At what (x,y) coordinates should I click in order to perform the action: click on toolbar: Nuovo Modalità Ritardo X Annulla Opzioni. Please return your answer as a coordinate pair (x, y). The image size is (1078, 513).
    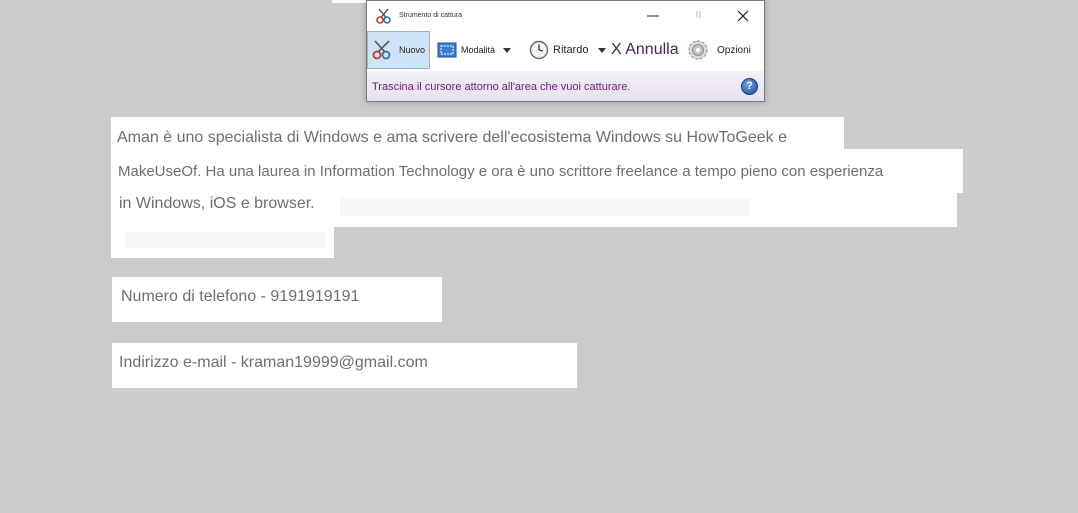
    Looking at the image, I should click on (565, 51).